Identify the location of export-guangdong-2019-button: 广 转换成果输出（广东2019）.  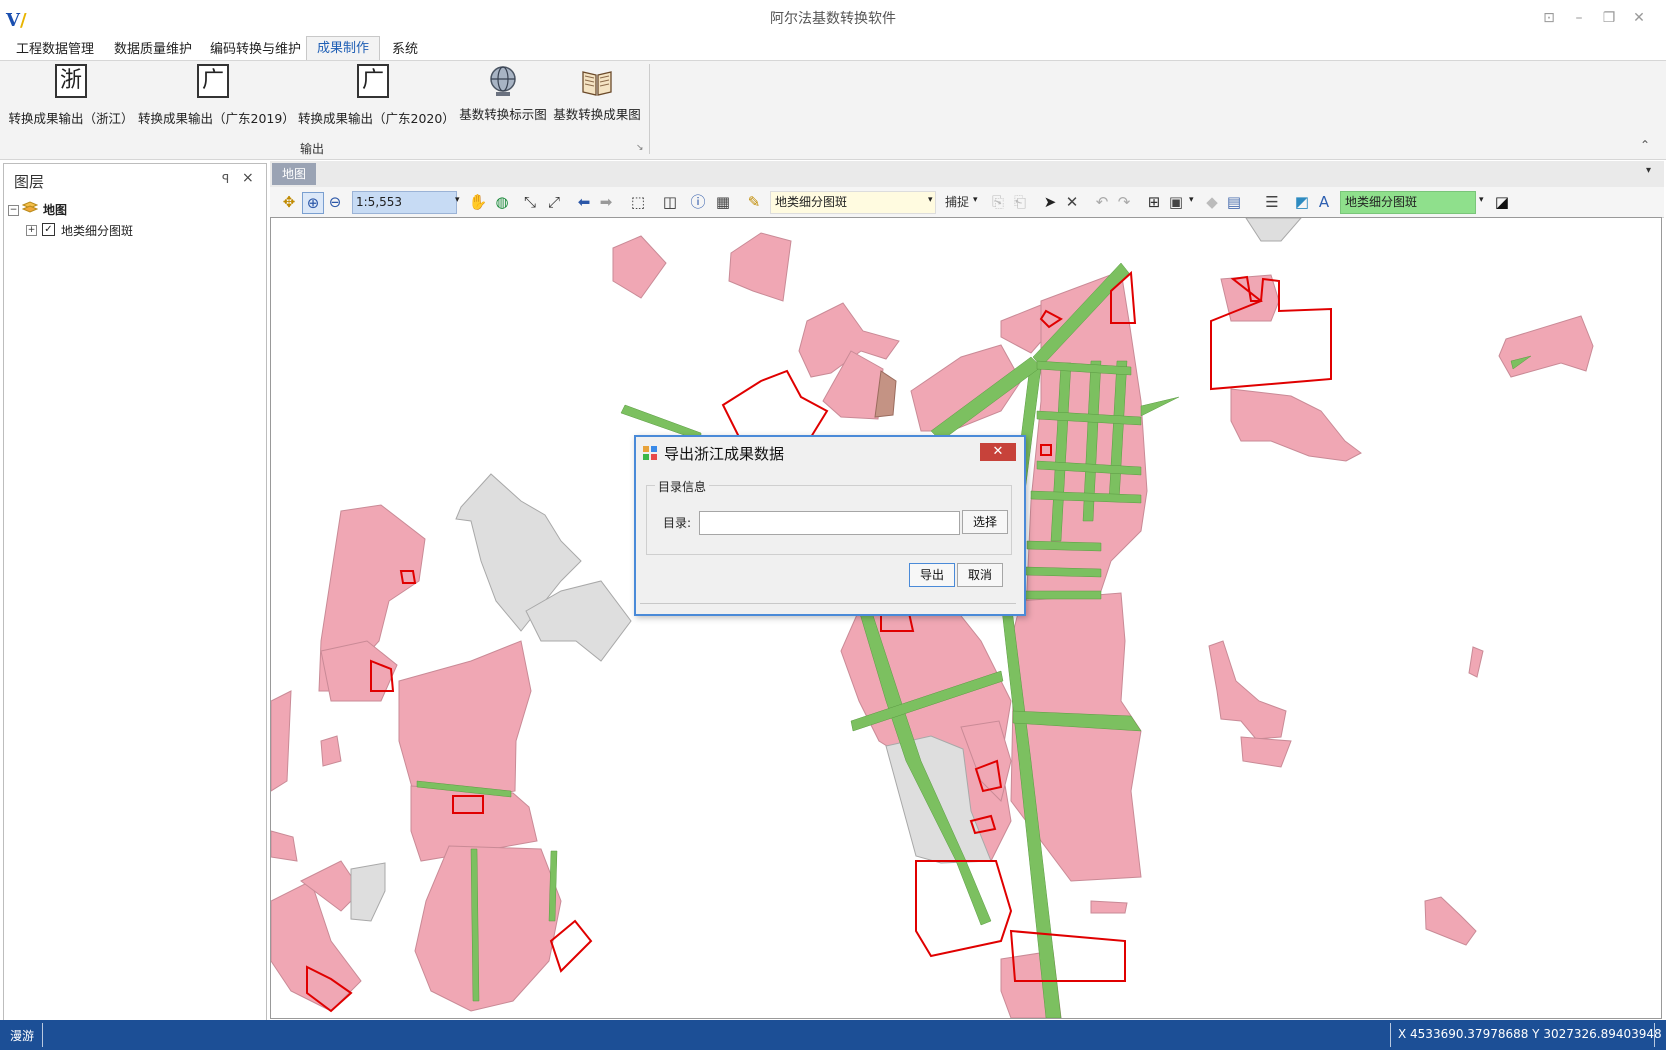
(216, 95).